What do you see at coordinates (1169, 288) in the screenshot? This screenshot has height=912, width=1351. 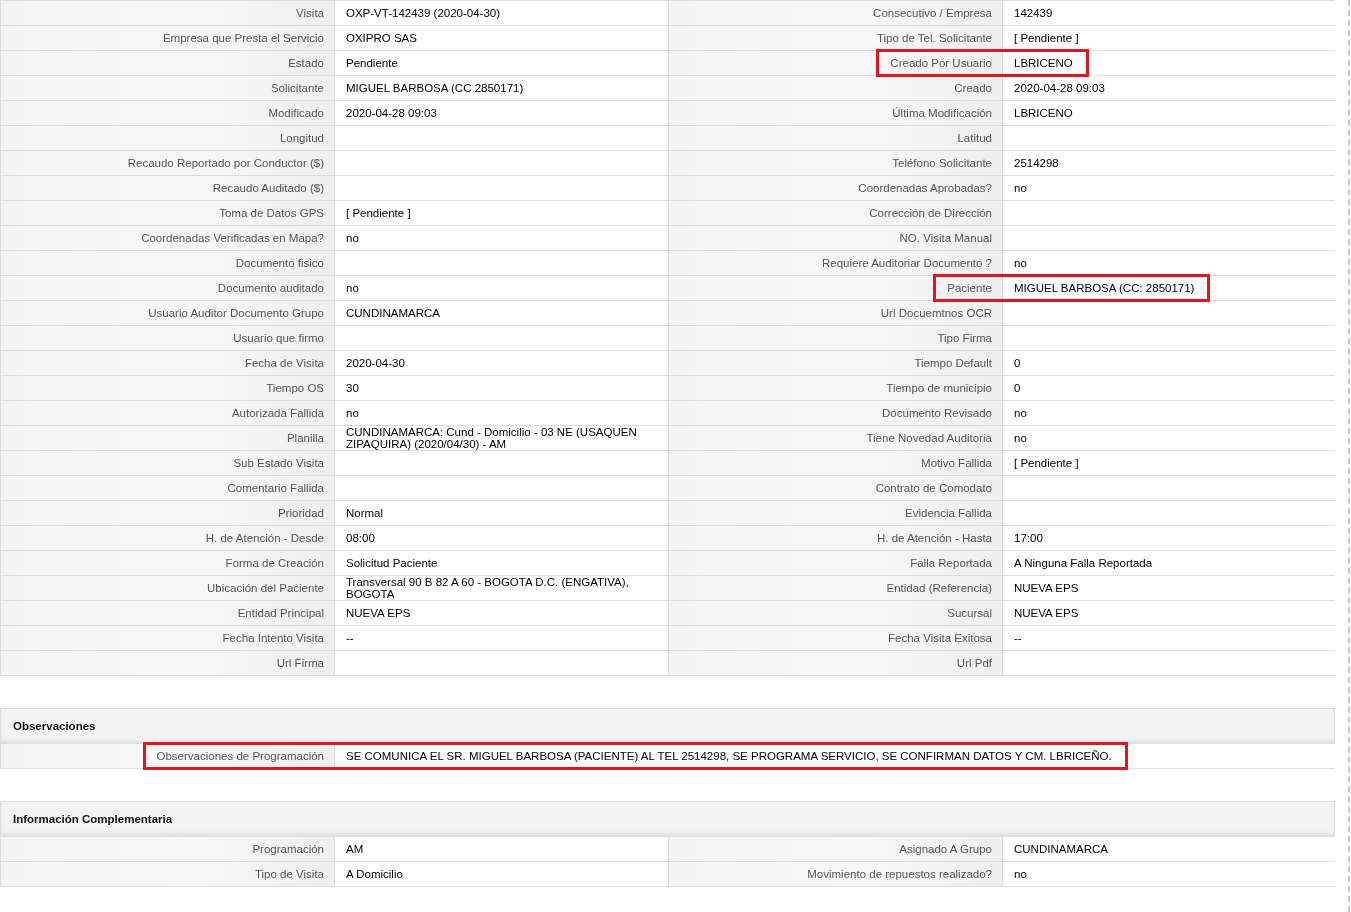 I see `field-value: MIGUEL BARBOSA (CC: 2850171)` at bounding box center [1169, 288].